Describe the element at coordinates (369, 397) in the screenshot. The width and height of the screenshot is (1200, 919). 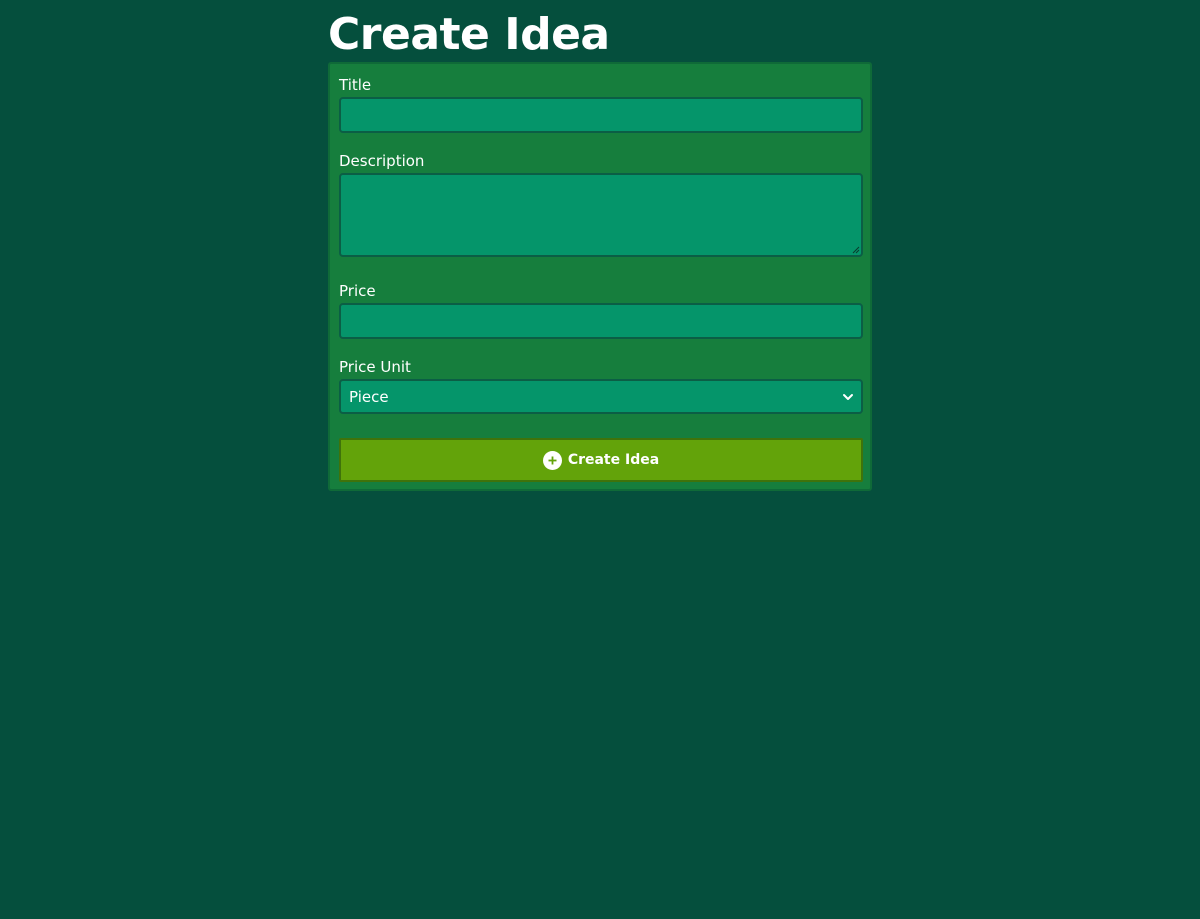
I see `price-unit-selected-value: Piece` at that location.